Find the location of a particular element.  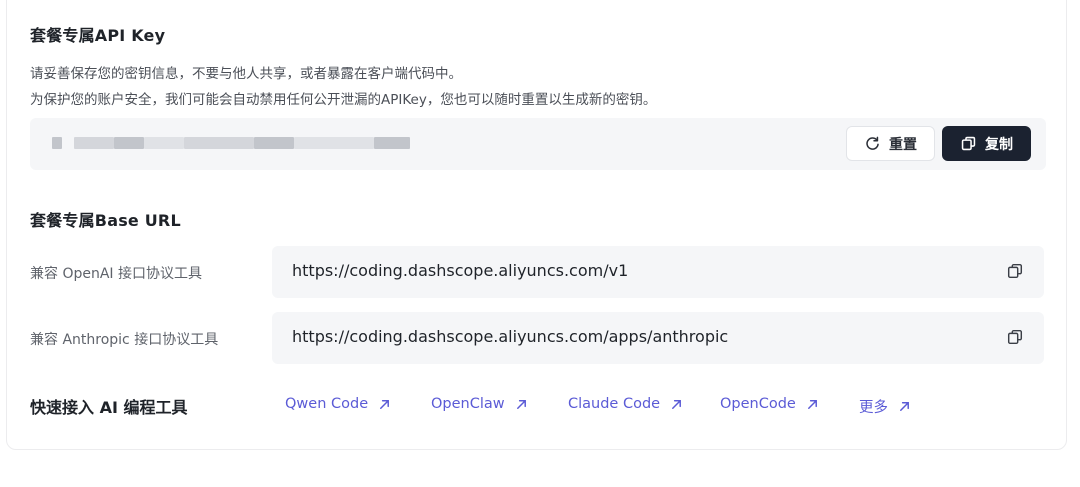

apikey-title: 套餐专属API Key is located at coordinates (98, 35).